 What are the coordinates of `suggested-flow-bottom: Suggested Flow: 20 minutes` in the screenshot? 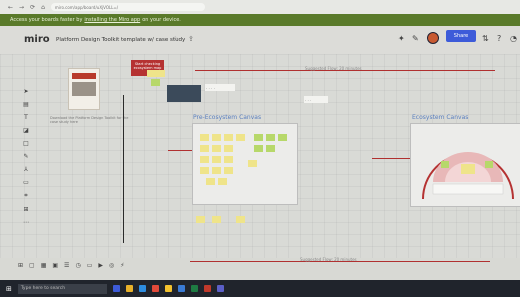 It's located at (328, 259).